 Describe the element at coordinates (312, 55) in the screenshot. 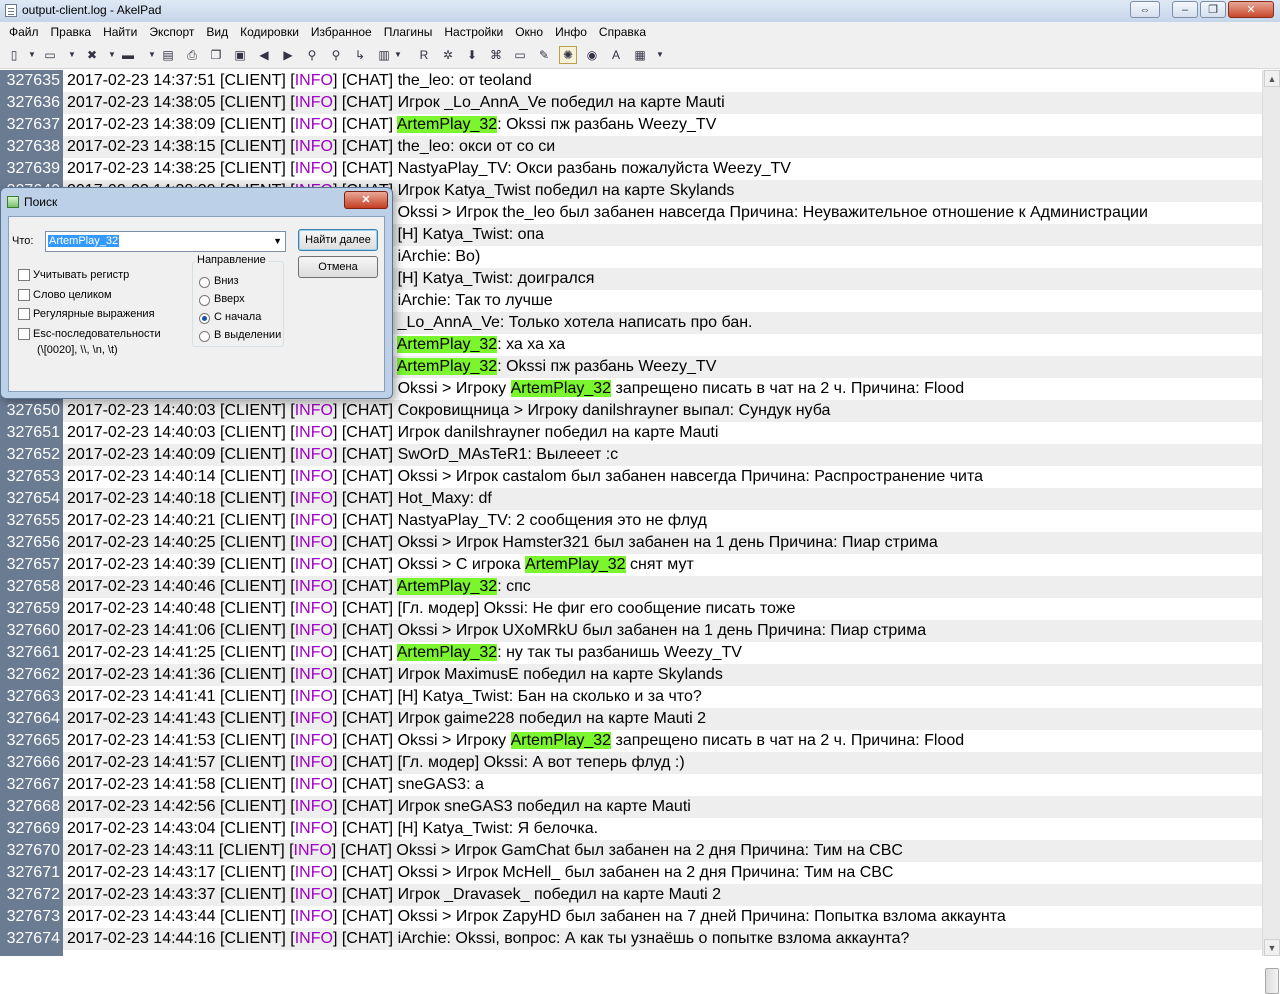

I see `find-icon: ⚲` at that location.